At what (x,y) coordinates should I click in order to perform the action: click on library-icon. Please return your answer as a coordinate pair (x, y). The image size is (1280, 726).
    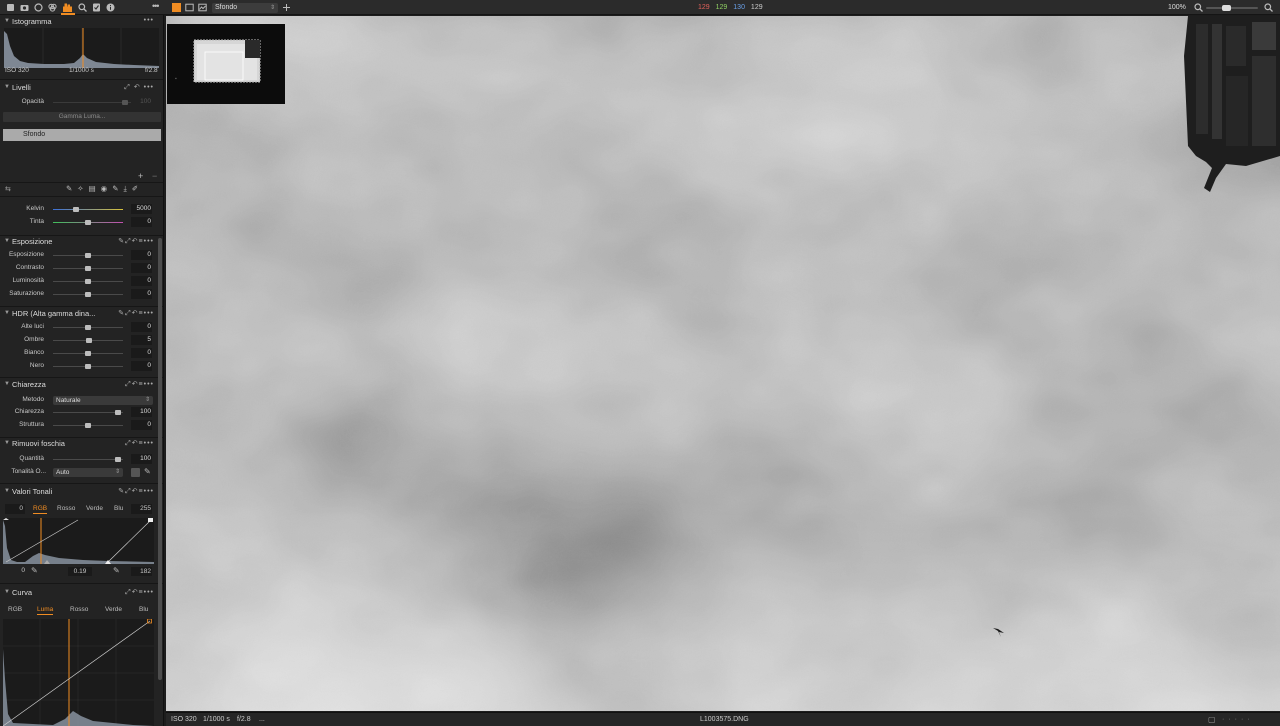
    Looking at the image, I should click on (10, 7).